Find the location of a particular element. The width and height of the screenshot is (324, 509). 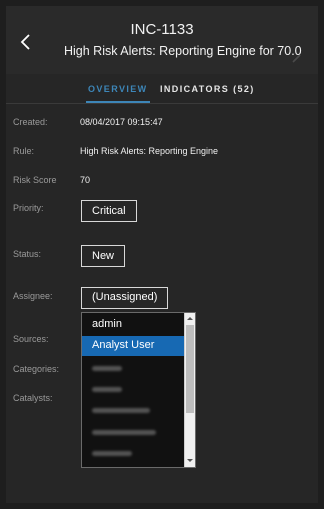

assignee-option-analyst-user: Analyst User is located at coordinates (133, 346).